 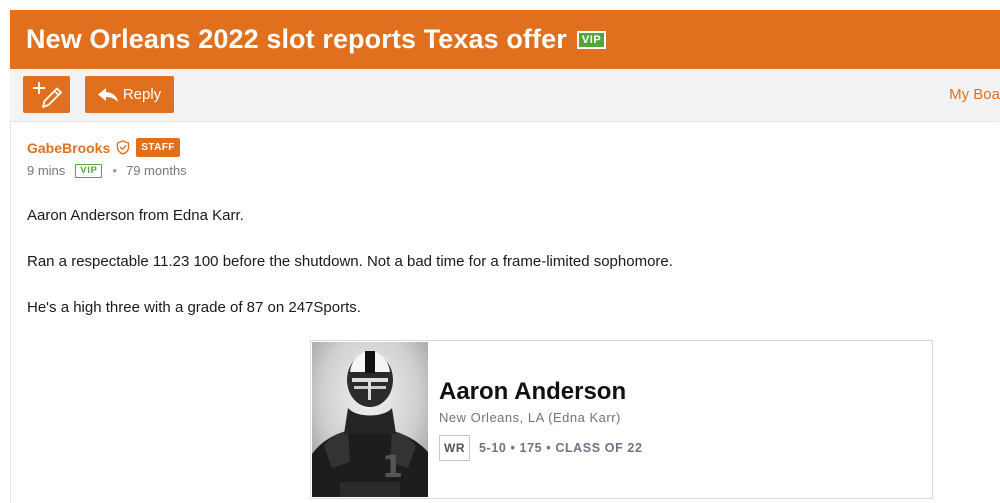 I want to click on pen-plus-icon, so click(x=47, y=94).